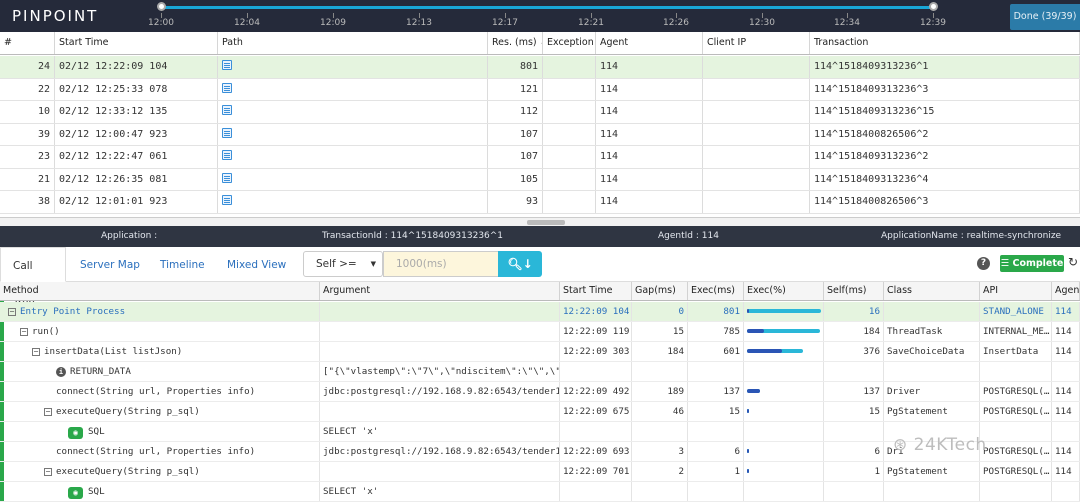 Image resolution: width=1080 pixels, height=502 pixels. What do you see at coordinates (784, 291) in the screenshot?
I see `column-header: Exec(%)` at bounding box center [784, 291].